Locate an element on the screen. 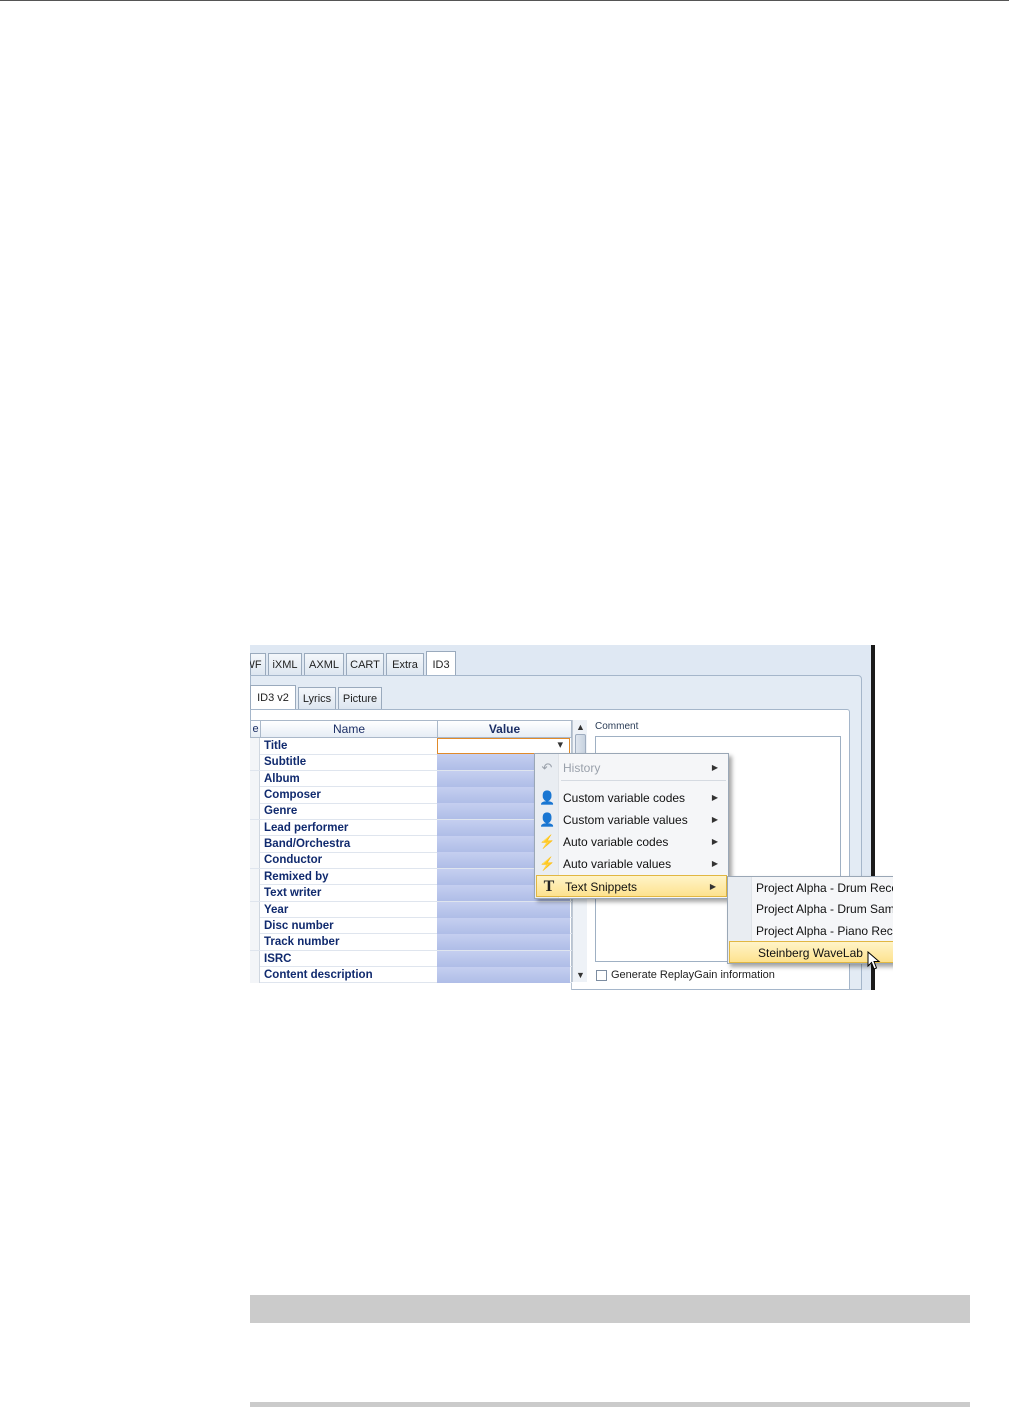 Image resolution: width=1009 pixels, height=1410 pixels. tab-bar: WF iXML AXML CART Extra ID3 is located at coordinates (561, 661).